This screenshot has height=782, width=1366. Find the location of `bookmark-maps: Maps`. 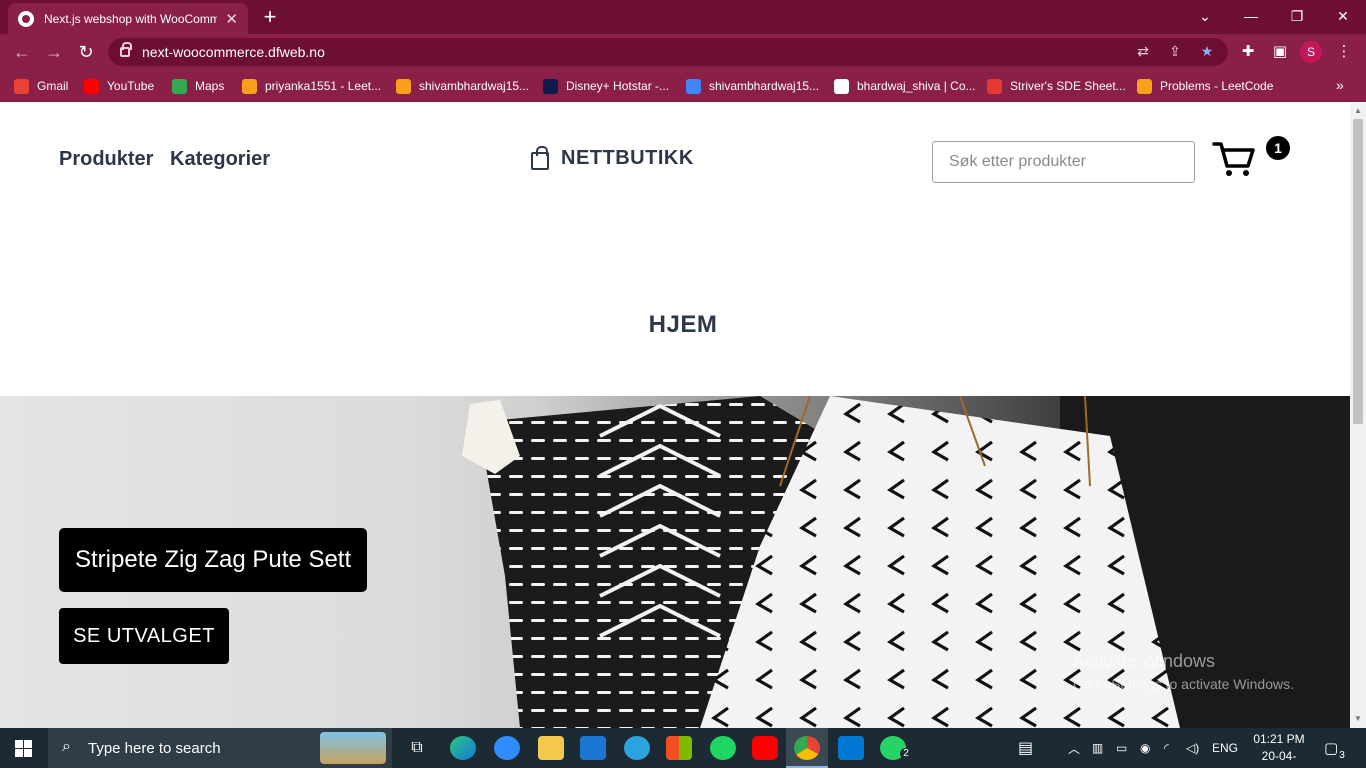

bookmark-maps: Maps is located at coordinates (198, 86).